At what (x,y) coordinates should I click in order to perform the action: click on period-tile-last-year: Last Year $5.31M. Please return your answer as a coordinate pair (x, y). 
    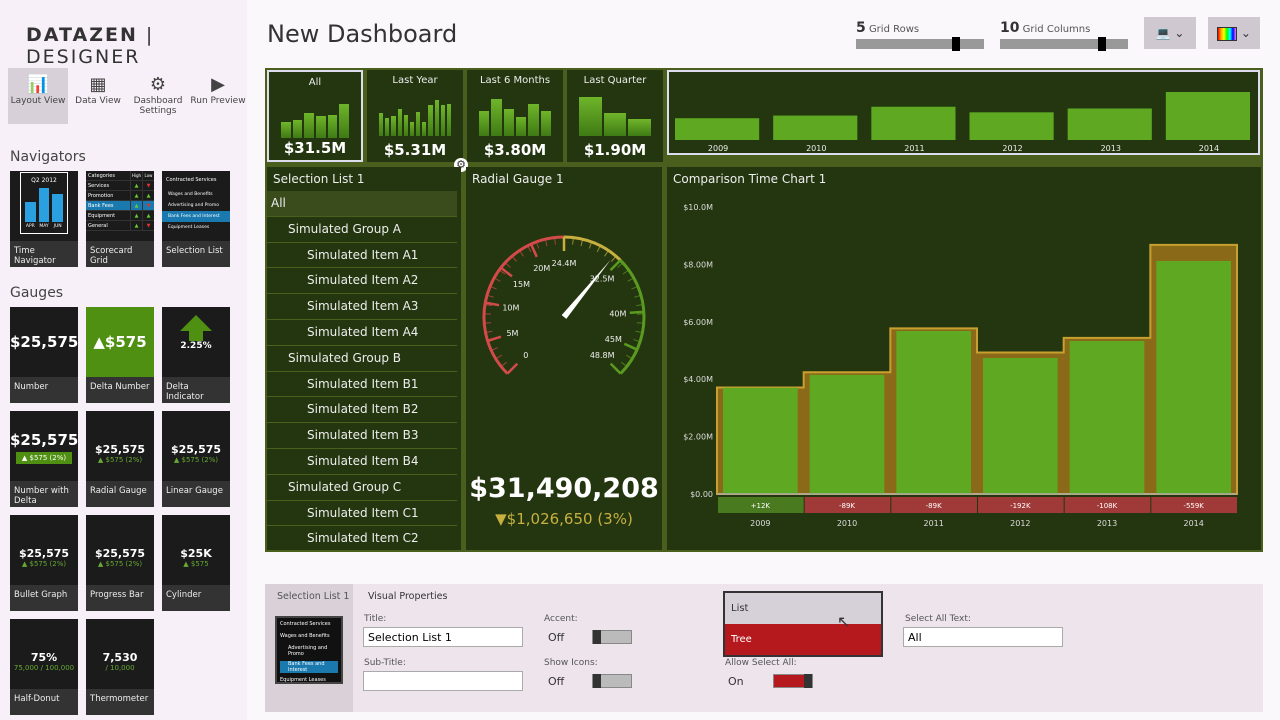
    Looking at the image, I should click on (415, 116).